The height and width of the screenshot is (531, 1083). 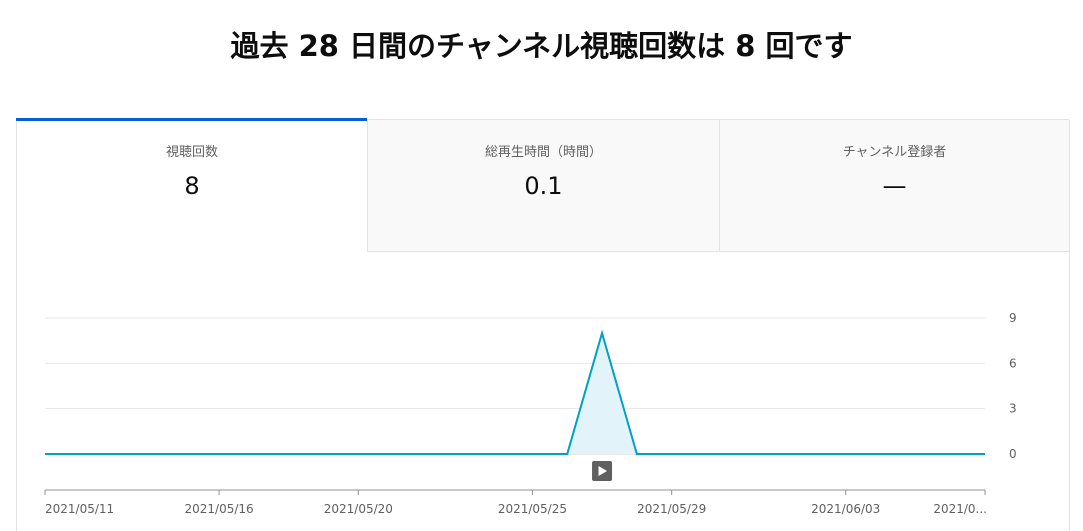 What do you see at coordinates (218, 509) in the screenshot?
I see `x-tick-label-1: 2021/05/16` at bounding box center [218, 509].